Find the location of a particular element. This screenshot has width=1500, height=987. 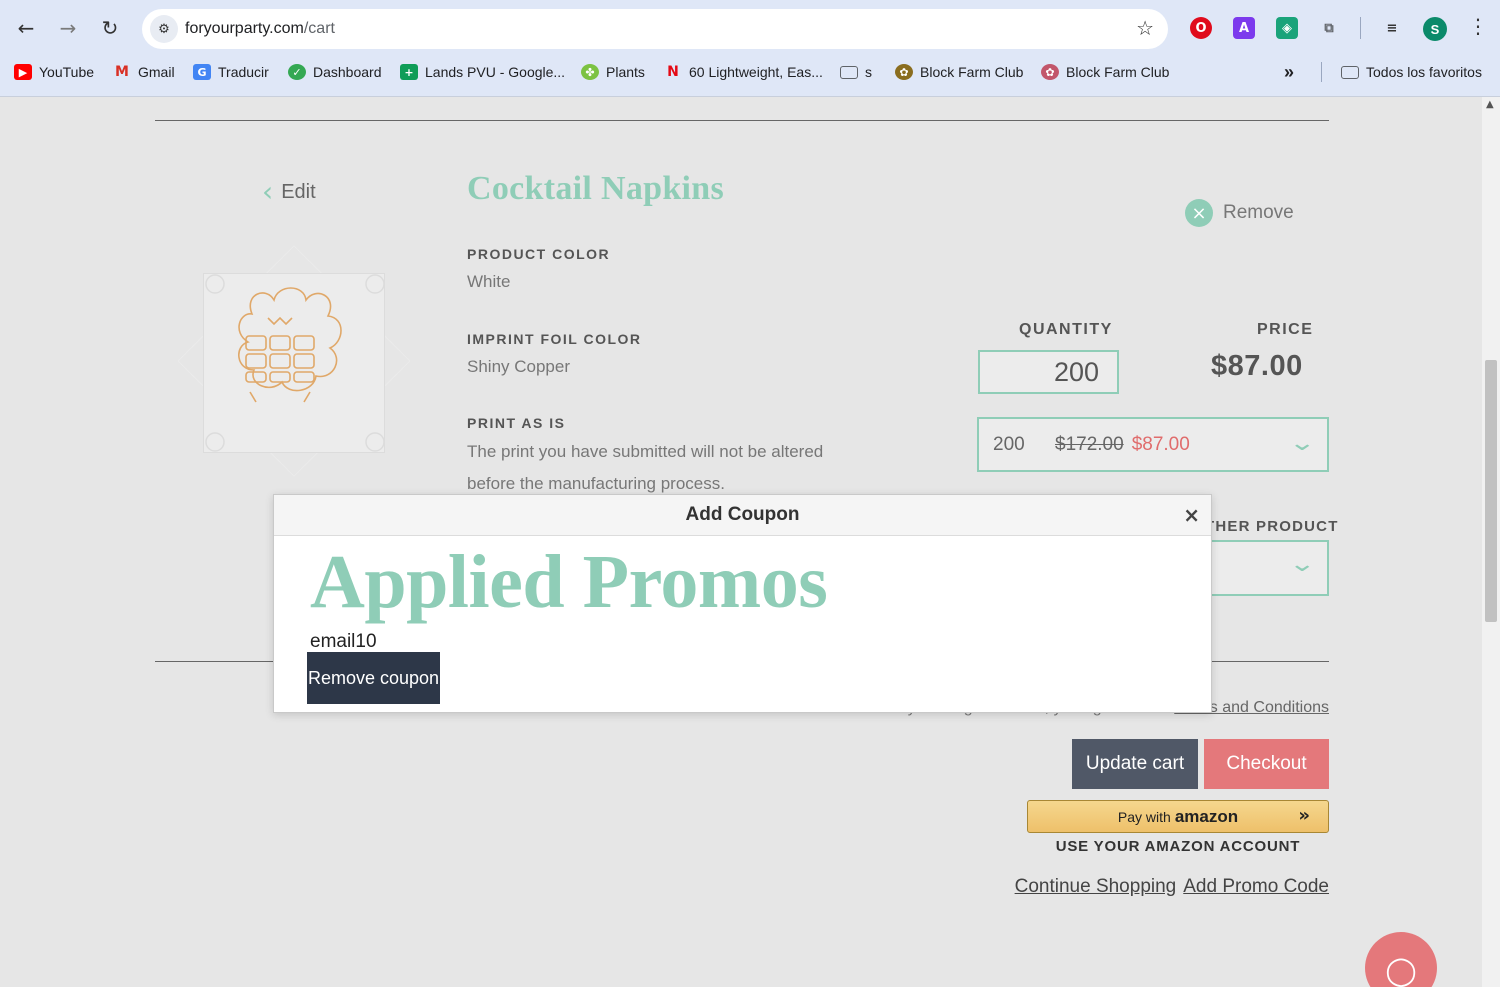

chat-widget-button: ◯ is located at coordinates (1401, 959).